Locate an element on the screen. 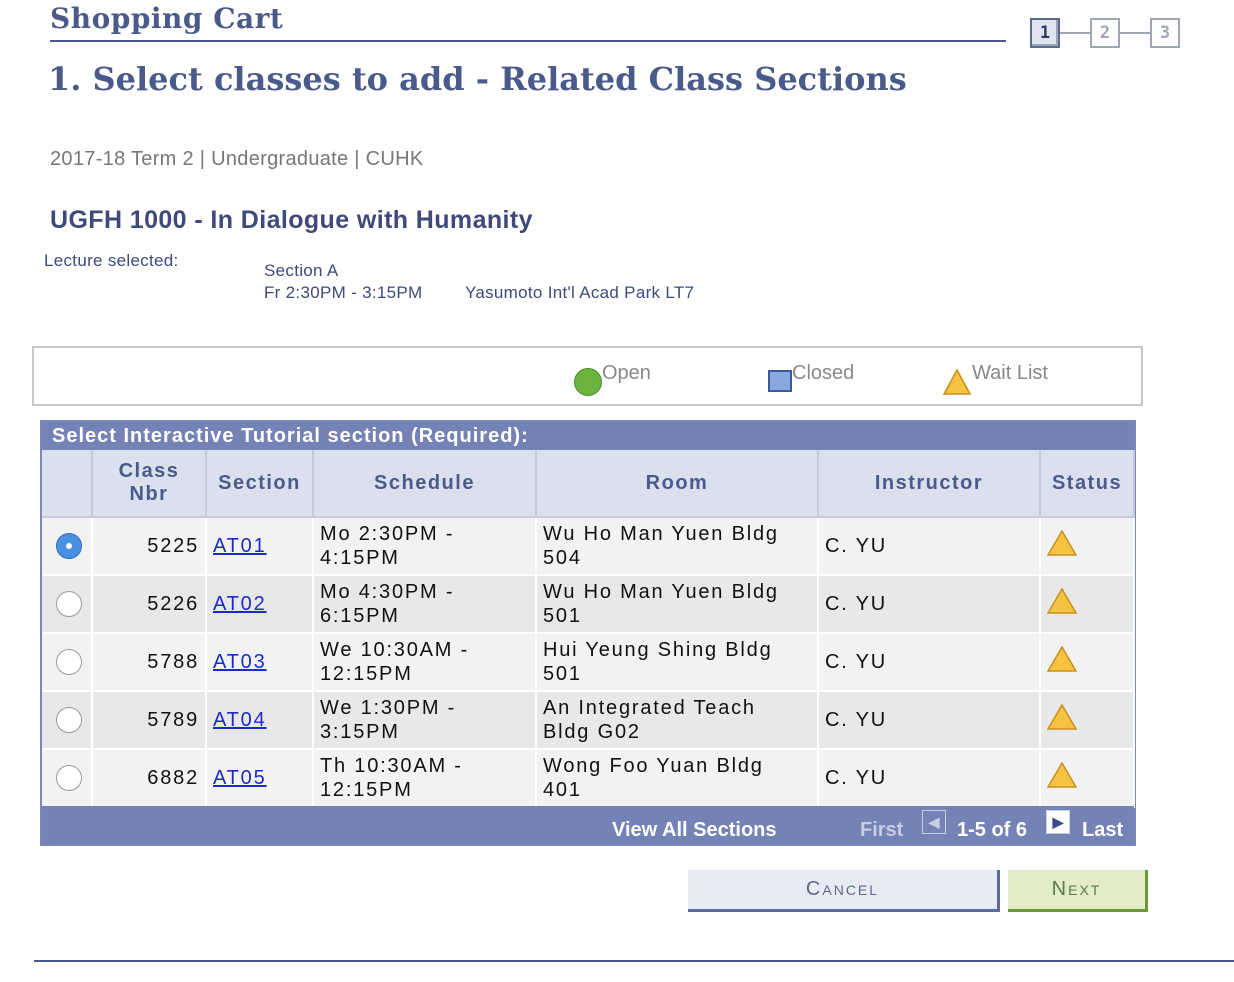 This screenshot has width=1234, height=982. section-link: AT03 is located at coordinates (240, 662).